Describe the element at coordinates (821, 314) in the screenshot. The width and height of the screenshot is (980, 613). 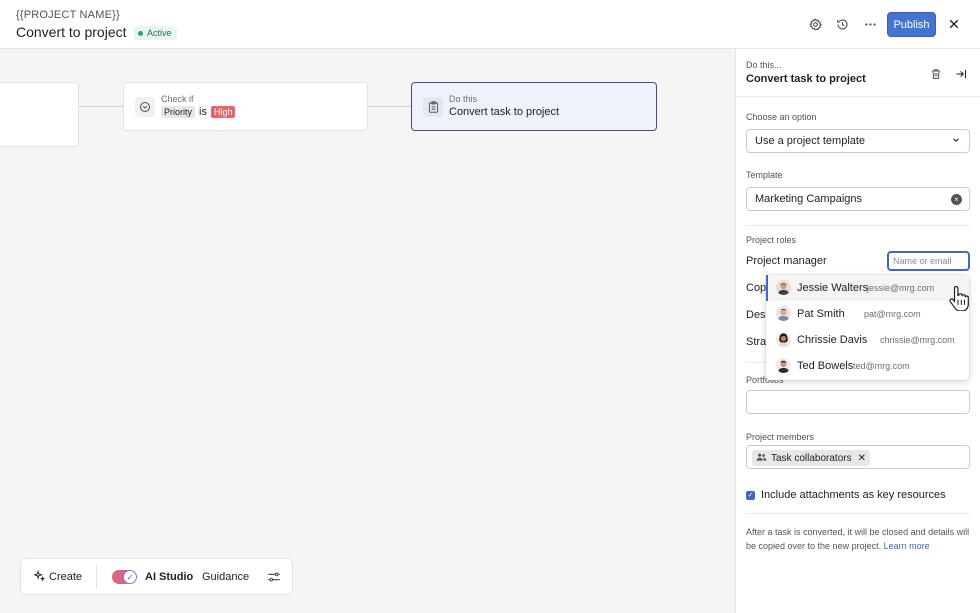
I see `option-name: Pat Smith` at that location.